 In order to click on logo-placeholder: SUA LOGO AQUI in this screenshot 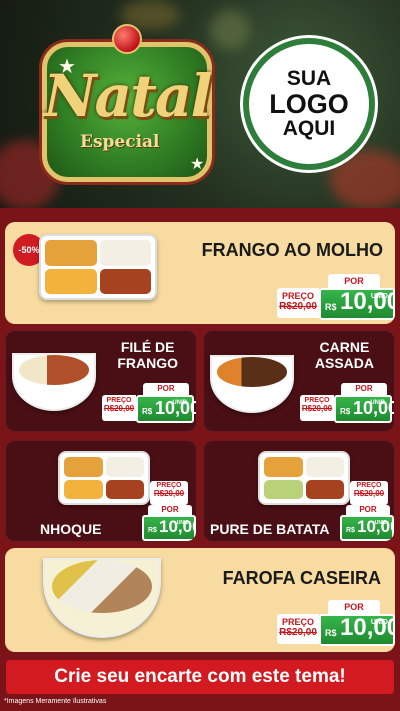, I will do `click(309, 104)`.